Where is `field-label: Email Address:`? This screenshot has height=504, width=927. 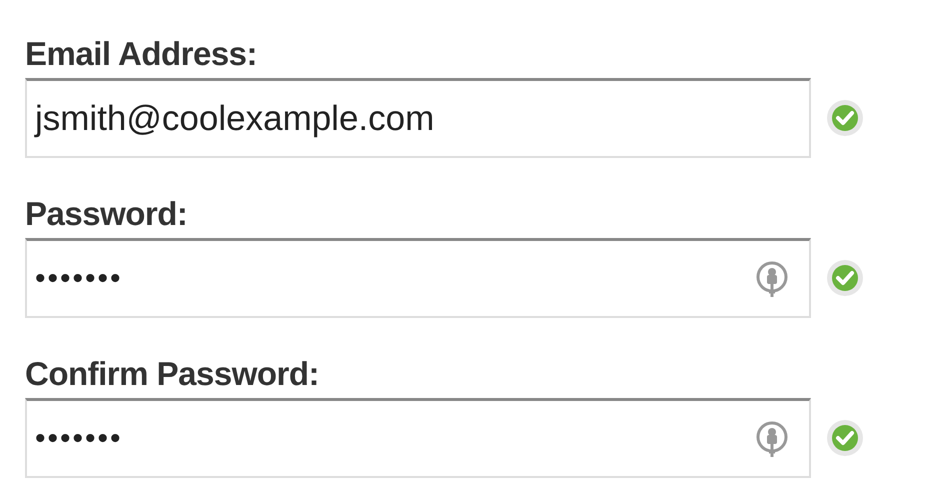 field-label: Email Address: is located at coordinates (141, 54).